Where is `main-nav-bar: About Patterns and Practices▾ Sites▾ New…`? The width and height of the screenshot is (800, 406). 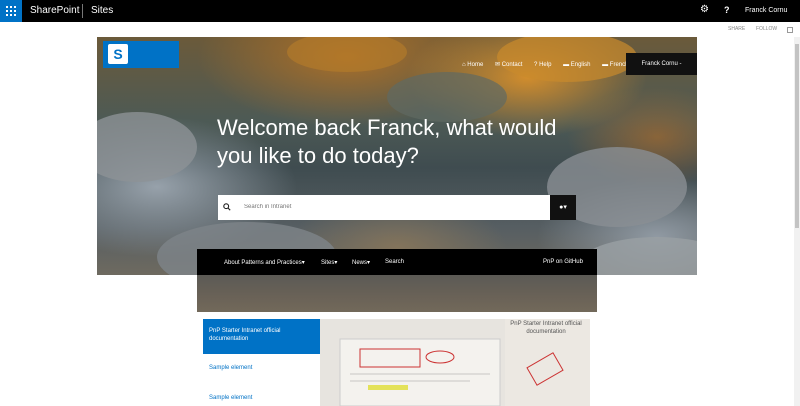 main-nav-bar: About Patterns and Practices▾ Sites▾ New… is located at coordinates (397, 262).